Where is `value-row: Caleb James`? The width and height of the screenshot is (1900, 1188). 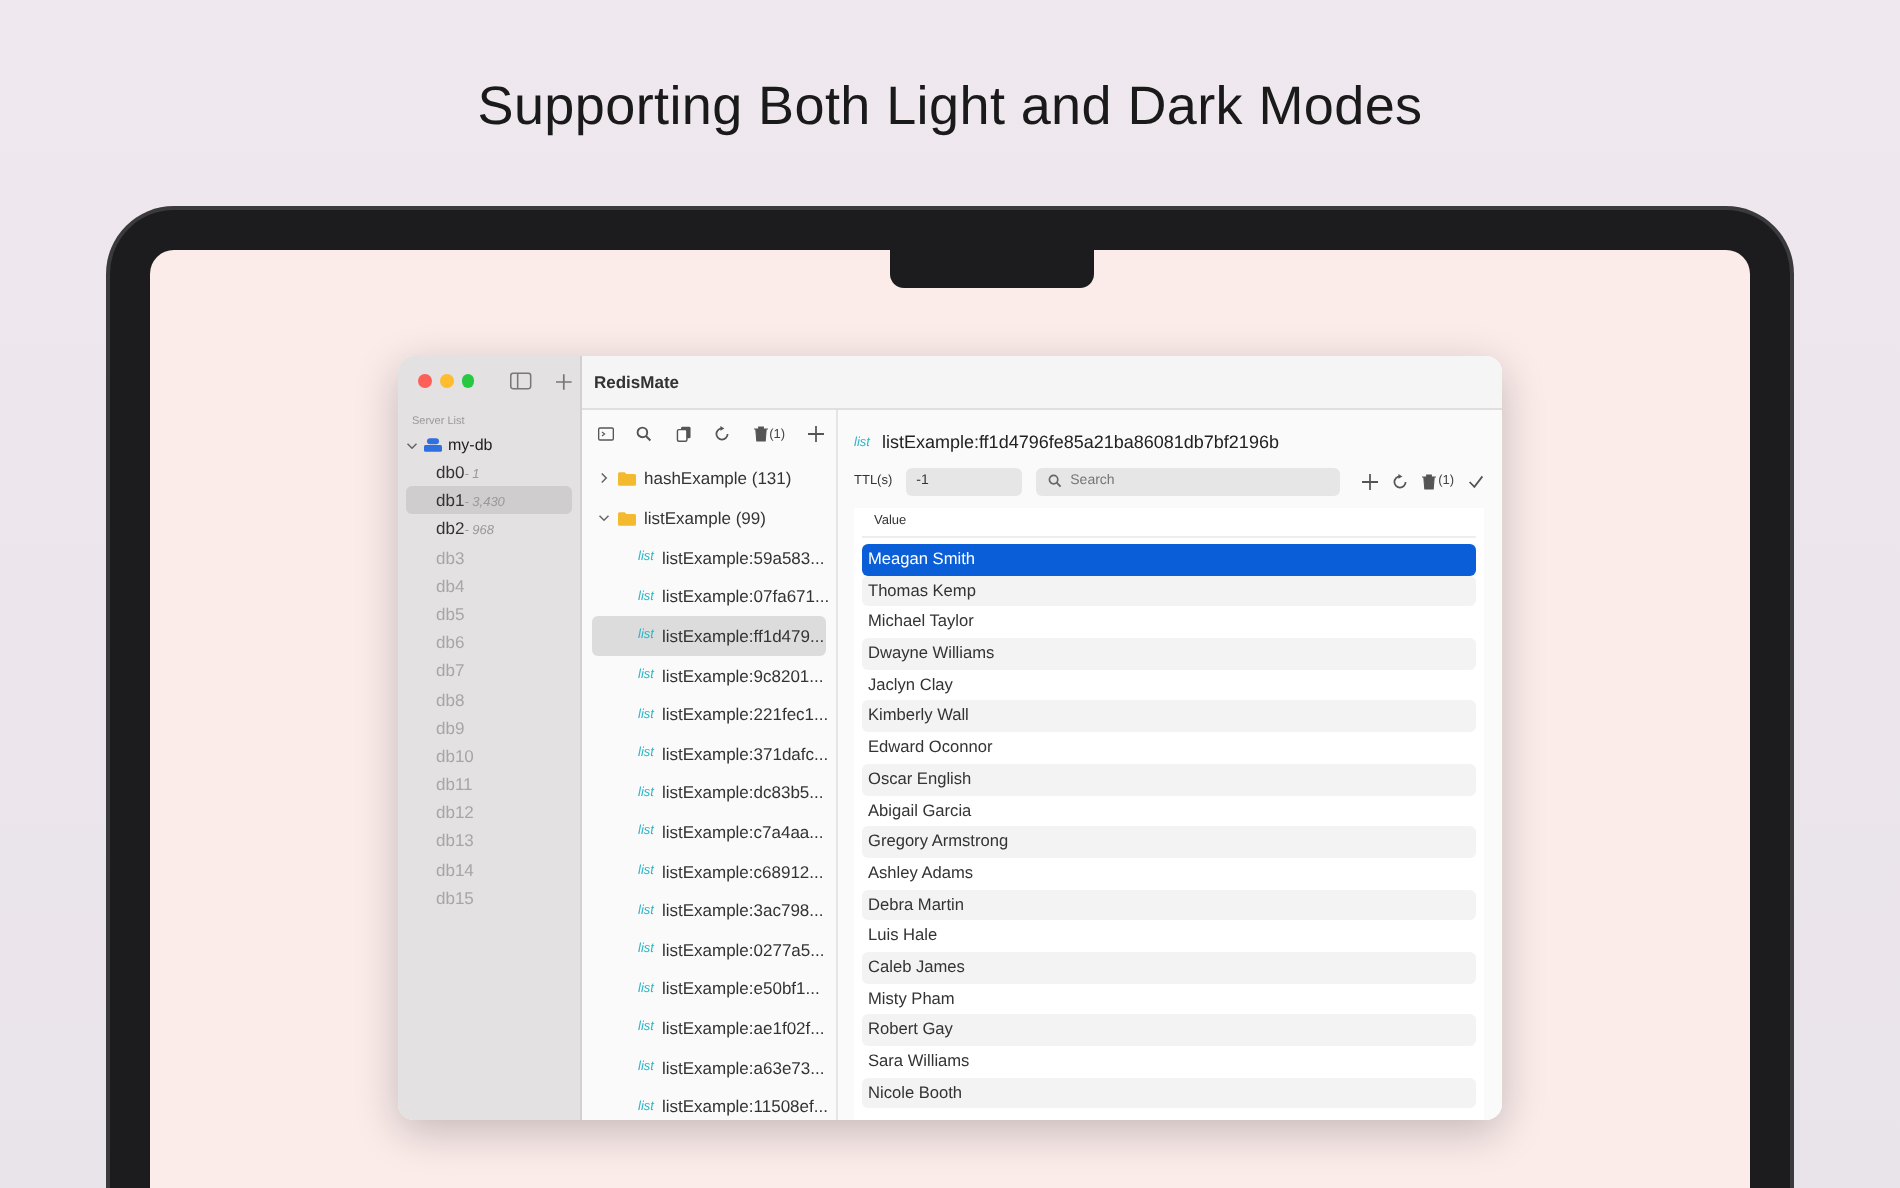
value-row: Caleb James is located at coordinates (1169, 967).